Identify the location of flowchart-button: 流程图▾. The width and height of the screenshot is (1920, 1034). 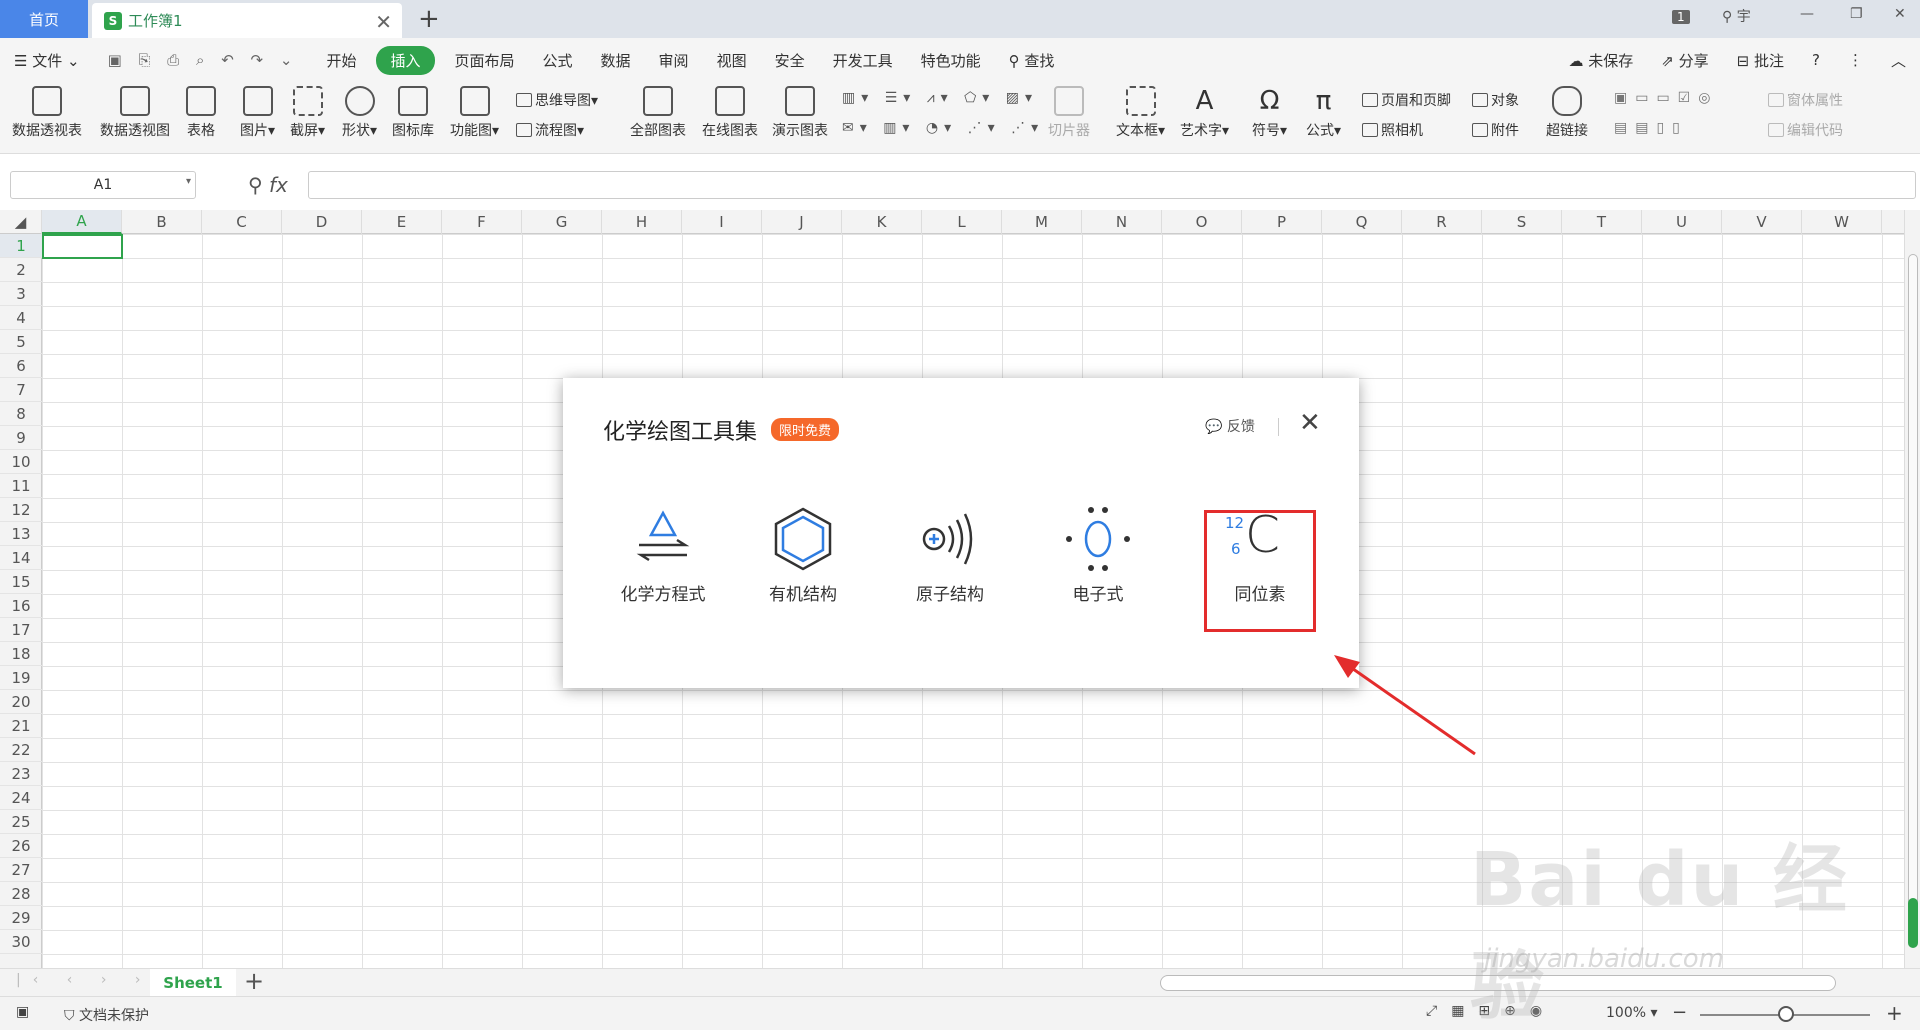
(550, 130).